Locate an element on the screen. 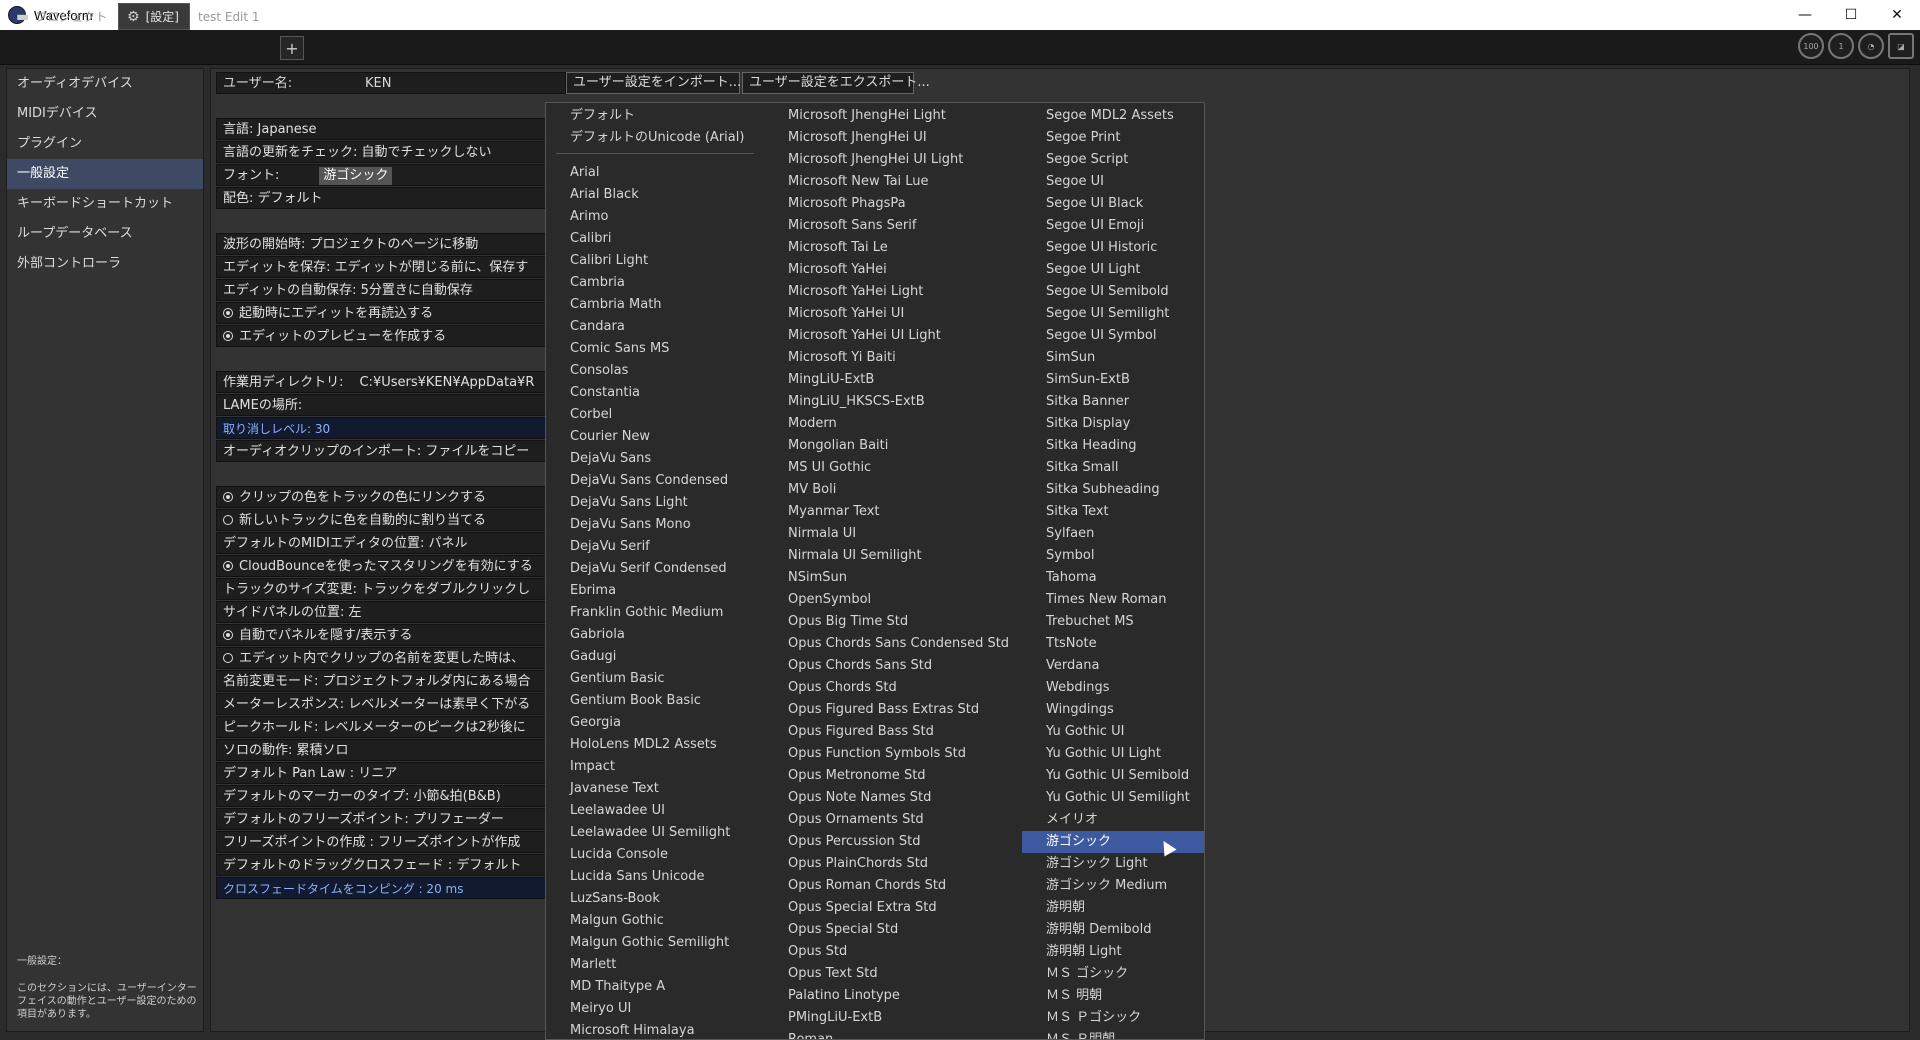 Image resolution: width=1920 pixels, height=1040 pixels. font-option: Opus Big Time Std is located at coordinates (893, 622).